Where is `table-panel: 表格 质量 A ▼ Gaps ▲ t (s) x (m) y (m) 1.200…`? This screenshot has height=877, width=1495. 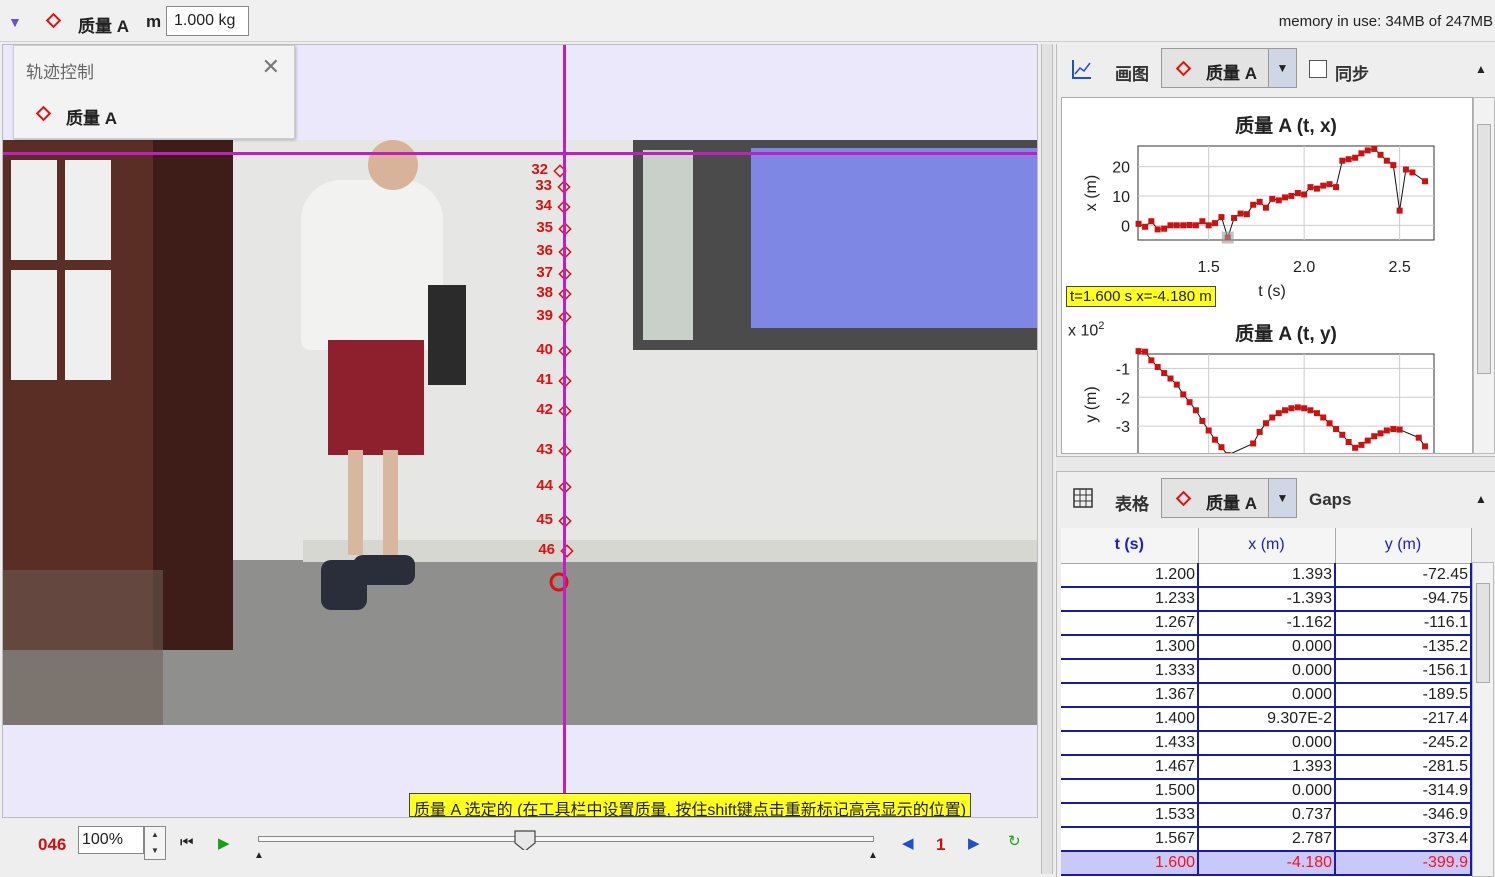 table-panel: 表格 质量 A ▼ Gaps ▲ t (s) x (m) y (m) 1.200… is located at coordinates (1275, 674).